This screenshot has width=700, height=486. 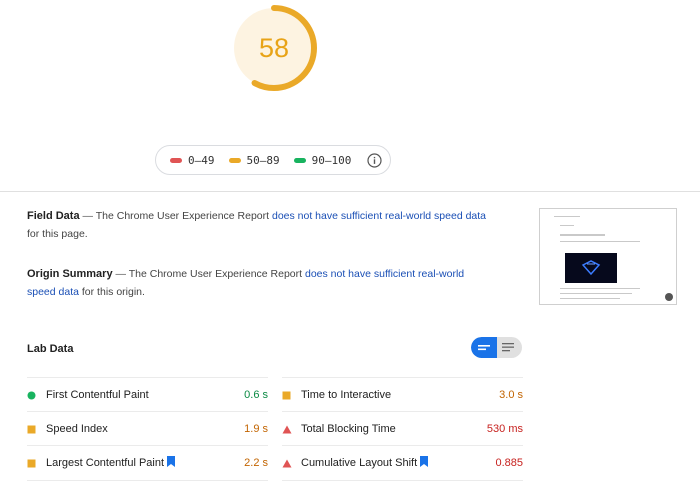 I want to click on metric-first-contentful-paint: First Contentful Paint 0.6 s, so click(x=147, y=394).